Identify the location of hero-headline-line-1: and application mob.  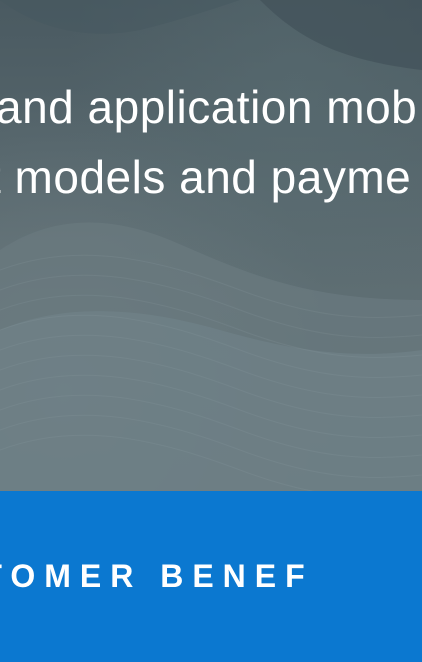
(209, 107).